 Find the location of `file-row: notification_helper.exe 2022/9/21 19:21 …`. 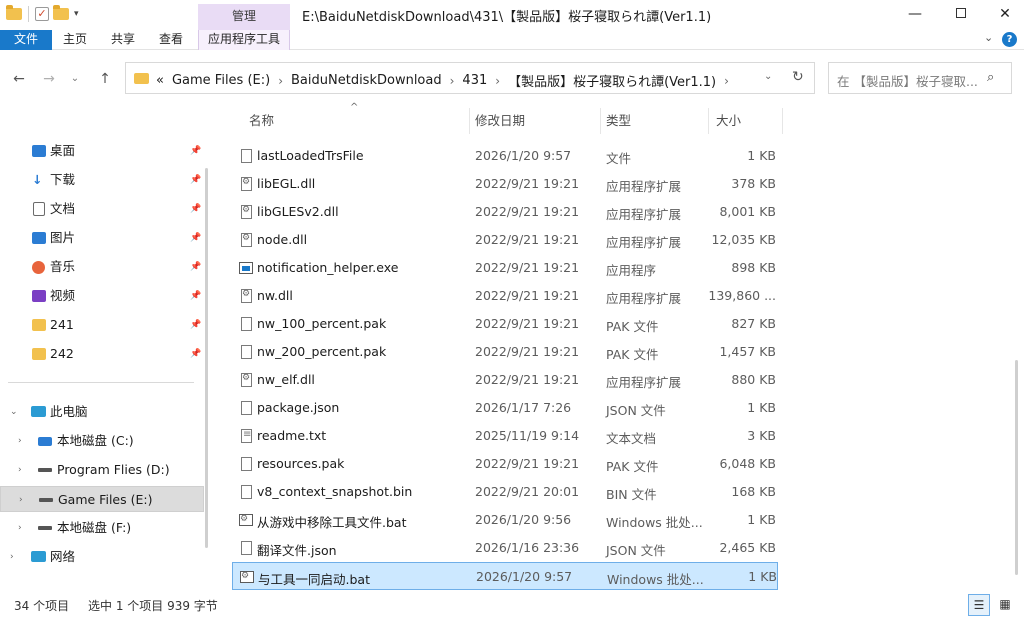

file-row: notification_helper.exe 2022/9/21 19:21 … is located at coordinates (505, 268).